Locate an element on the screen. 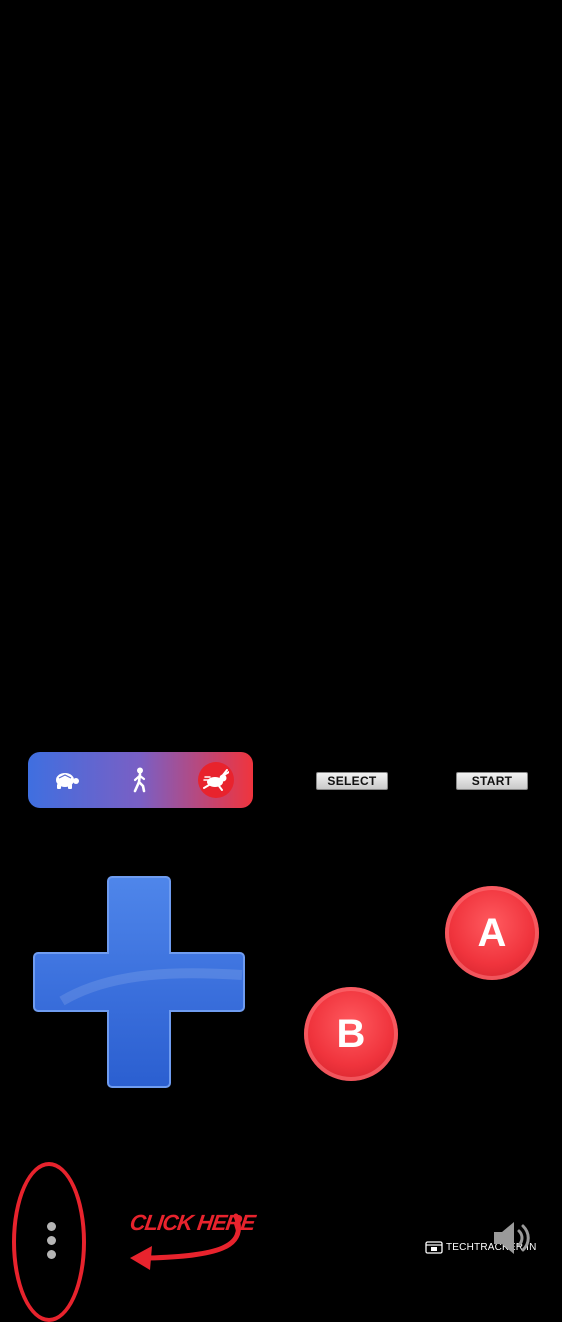  click-here-callout: CLICK HERE is located at coordinates (191, 1240).